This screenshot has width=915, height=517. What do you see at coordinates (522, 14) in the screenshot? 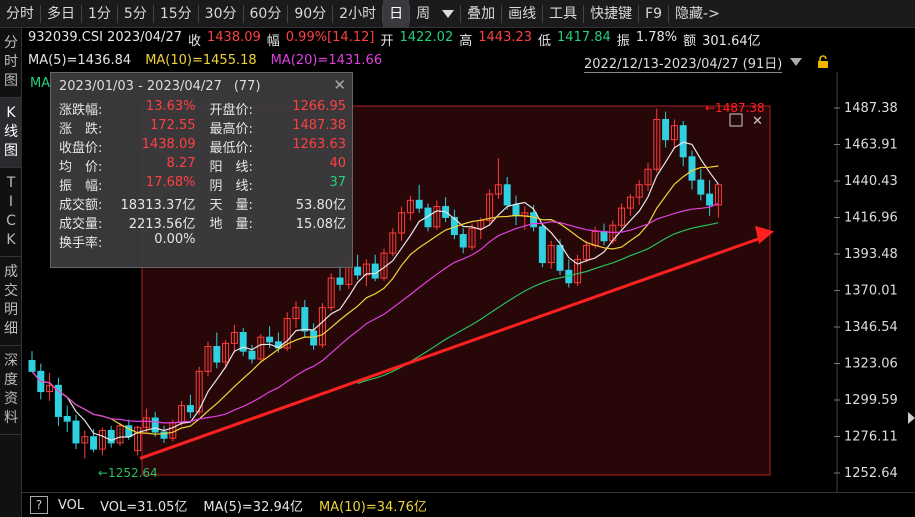
I see `toolbar-item-12: 画线` at bounding box center [522, 14].